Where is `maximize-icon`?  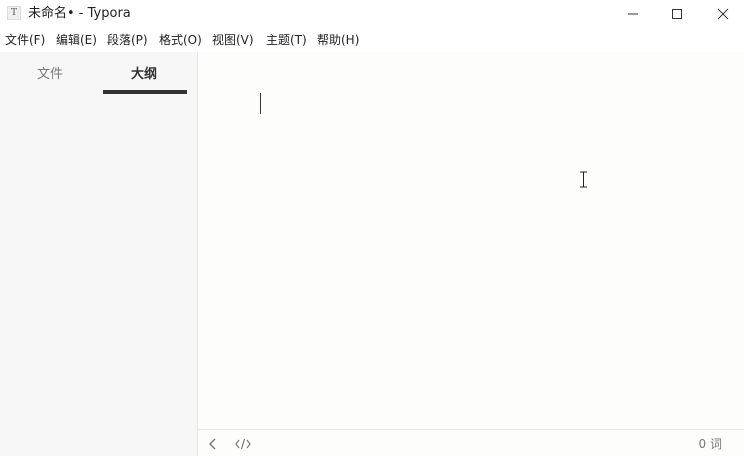 maximize-icon is located at coordinates (677, 14).